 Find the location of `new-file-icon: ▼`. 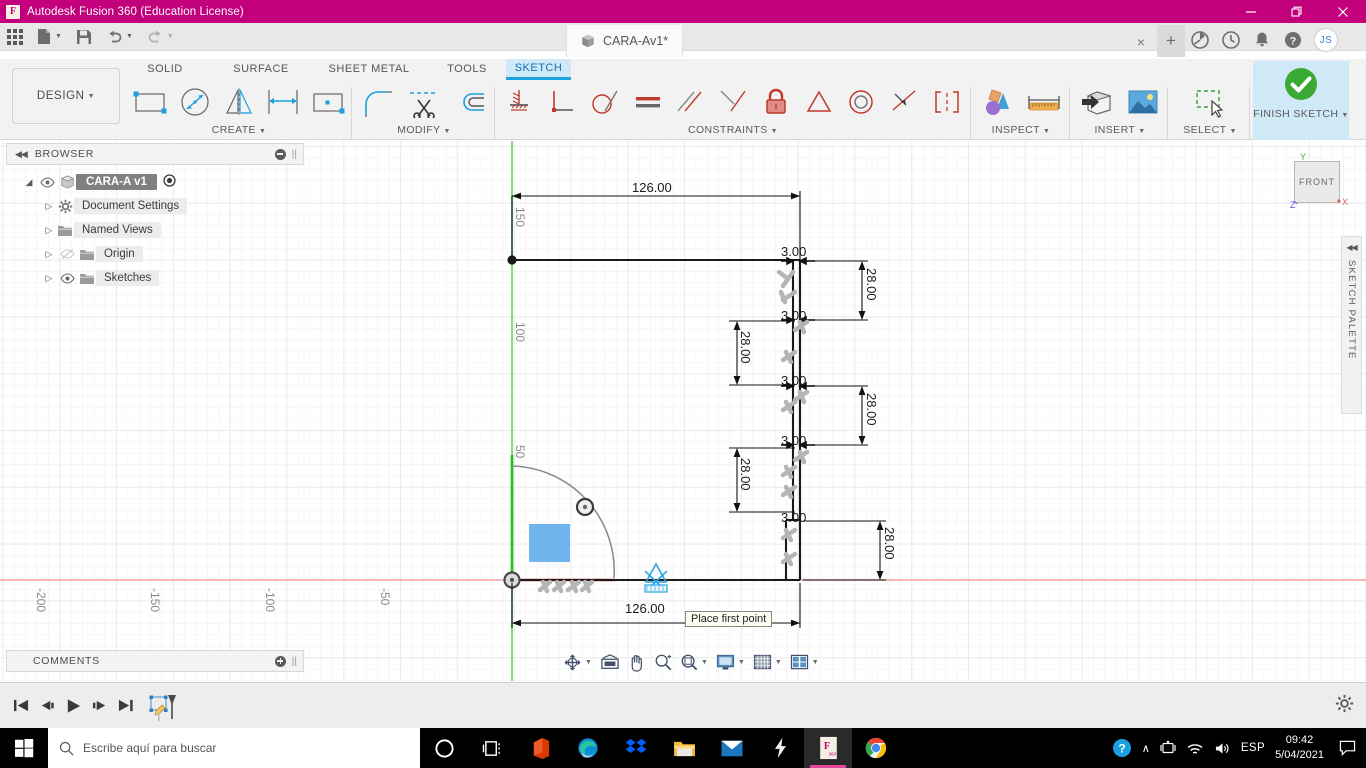

new-file-icon: ▼ is located at coordinates (49, 37).